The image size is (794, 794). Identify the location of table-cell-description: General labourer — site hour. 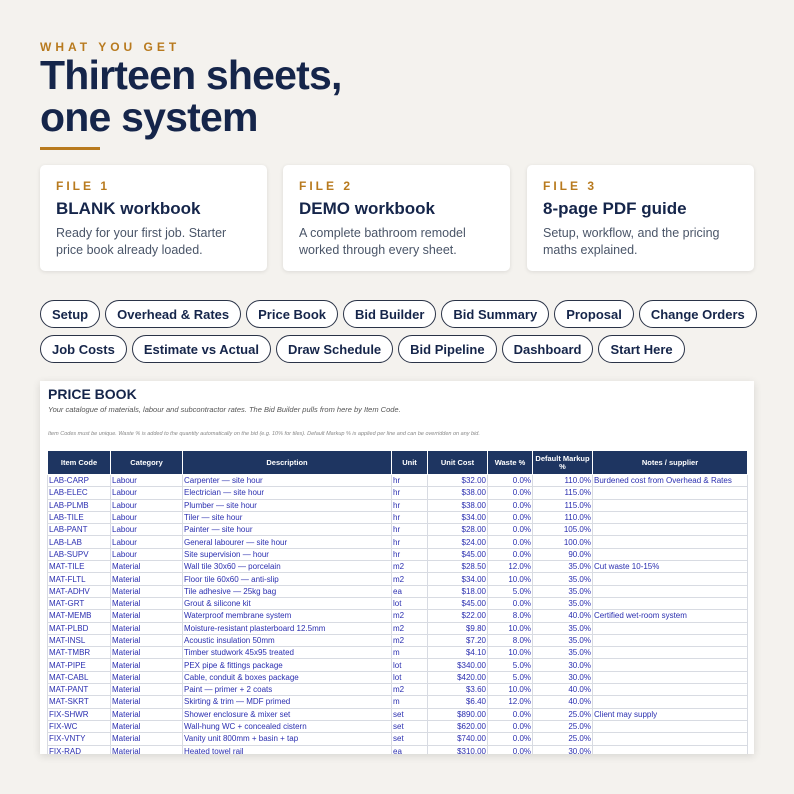
(287, 542).